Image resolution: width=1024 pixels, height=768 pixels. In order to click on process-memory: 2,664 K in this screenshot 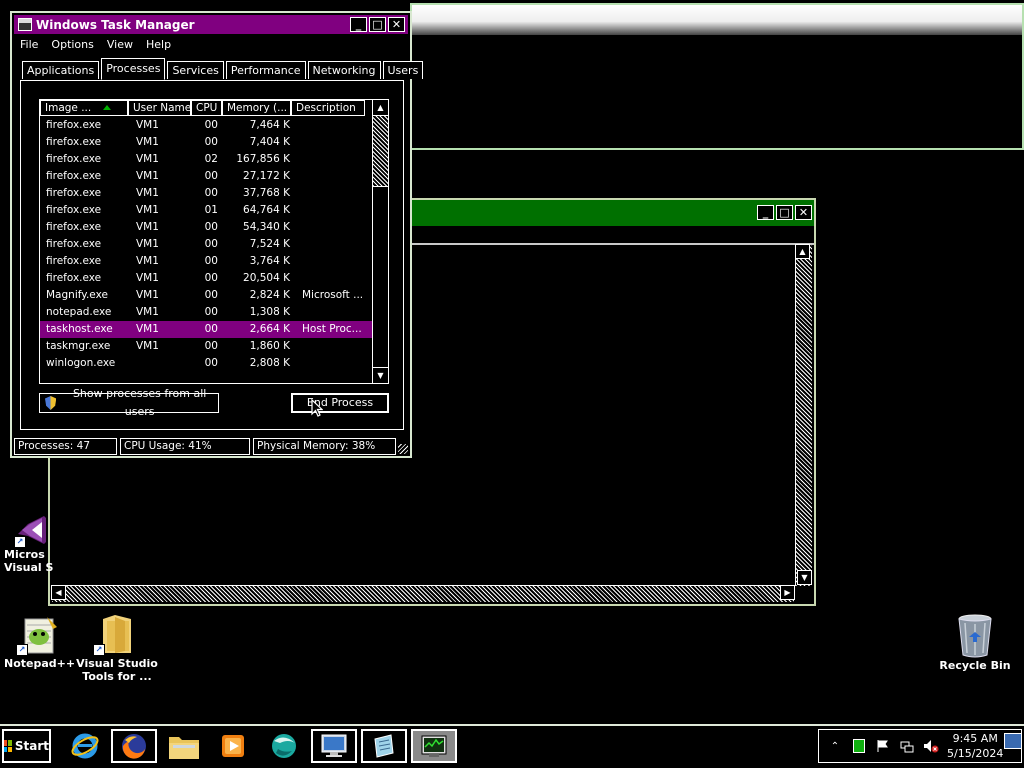, I will do `click(269, 329)`.